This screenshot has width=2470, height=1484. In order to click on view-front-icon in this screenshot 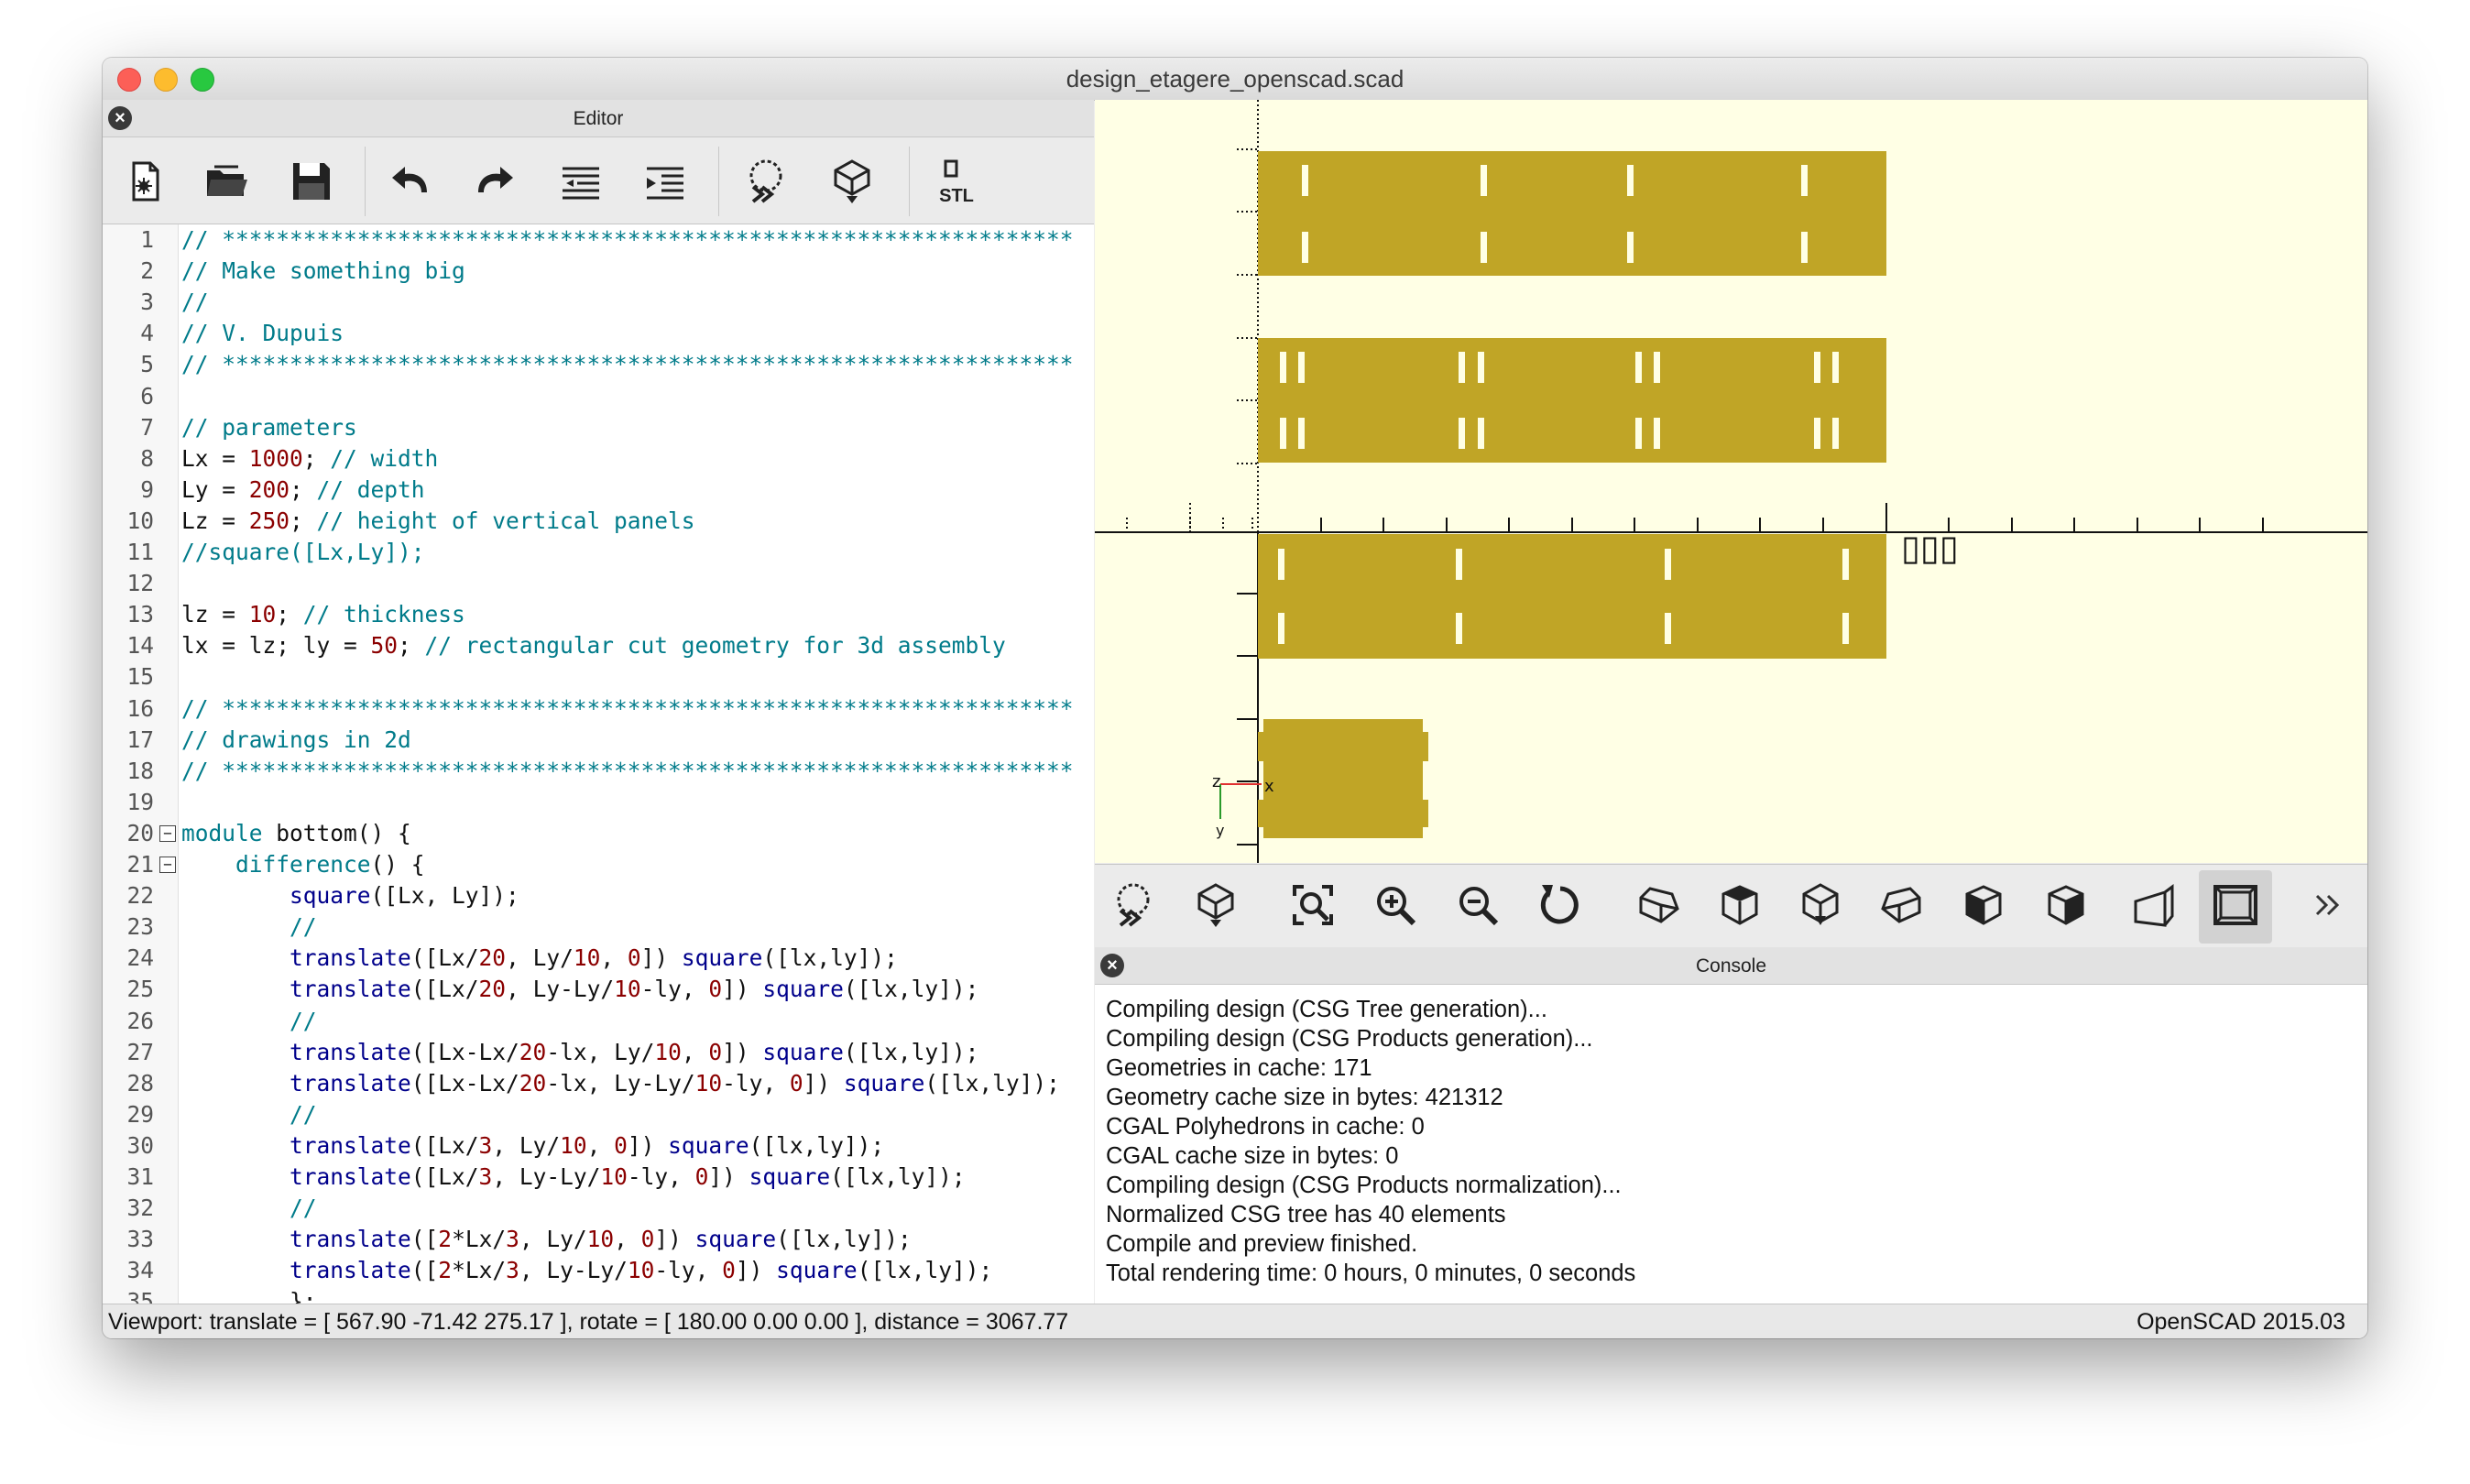, I will do `click(1983, 905)`.